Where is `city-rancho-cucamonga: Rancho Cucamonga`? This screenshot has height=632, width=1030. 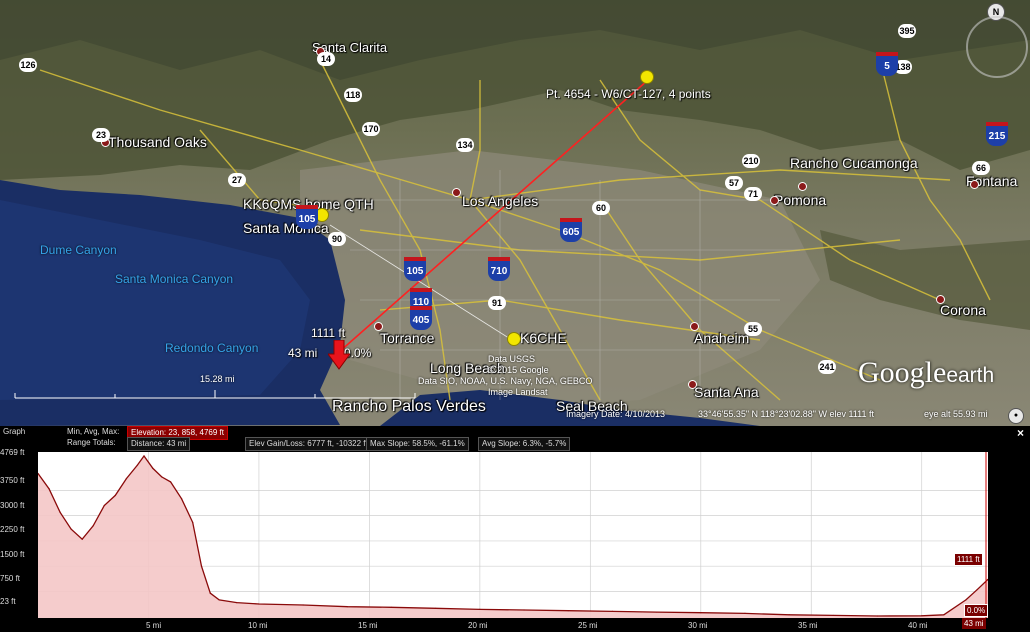 city-rancho-cucamonga: Rancho Cucamonga is located at coordinates (854, 163).